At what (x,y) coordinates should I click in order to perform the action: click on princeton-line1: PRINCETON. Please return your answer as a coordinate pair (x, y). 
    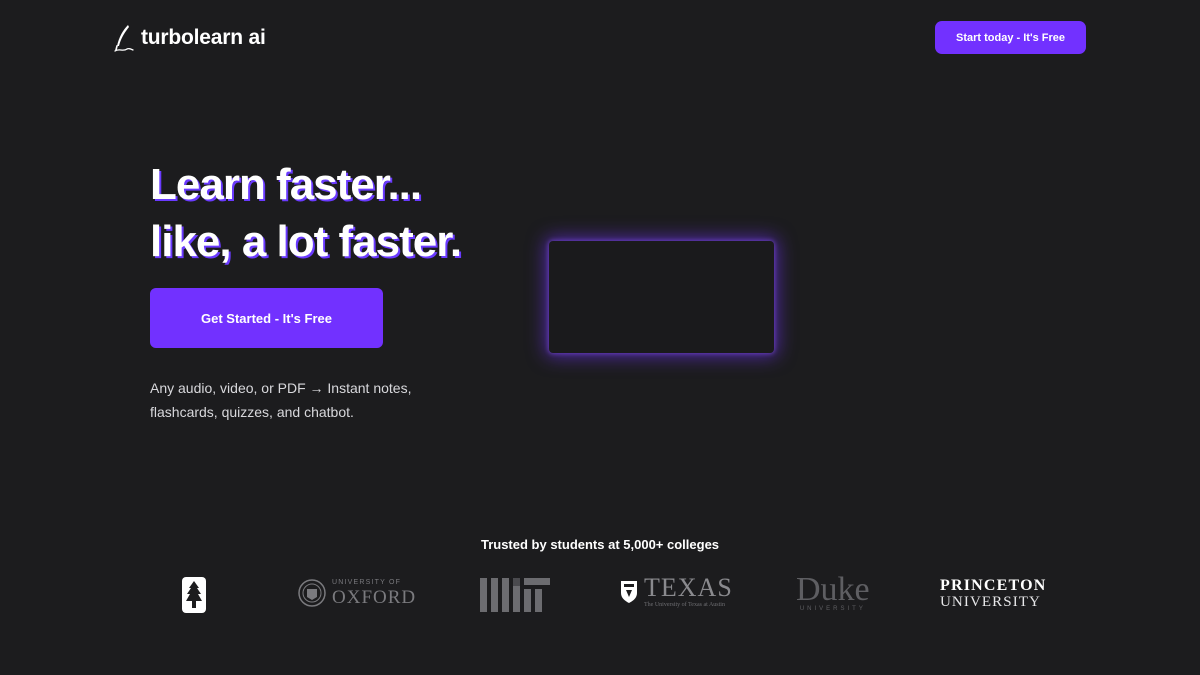
    Looking at the image, I should click on (993, 585).